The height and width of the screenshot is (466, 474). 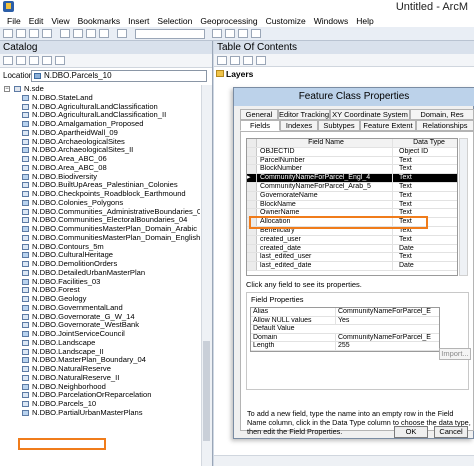 I want to click on toc-window-icon, so click(x=230, y=33).